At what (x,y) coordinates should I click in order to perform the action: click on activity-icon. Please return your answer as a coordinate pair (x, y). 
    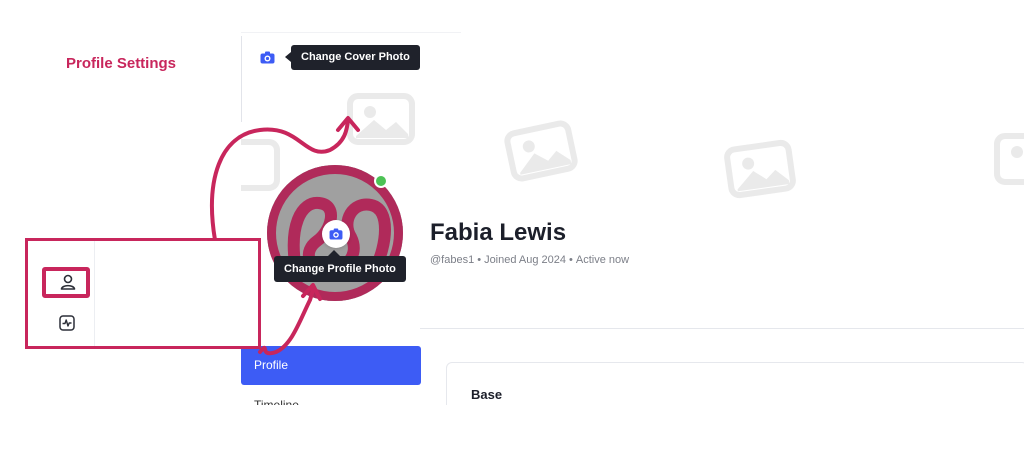
    Looking at the image, I should click on (67, 323).